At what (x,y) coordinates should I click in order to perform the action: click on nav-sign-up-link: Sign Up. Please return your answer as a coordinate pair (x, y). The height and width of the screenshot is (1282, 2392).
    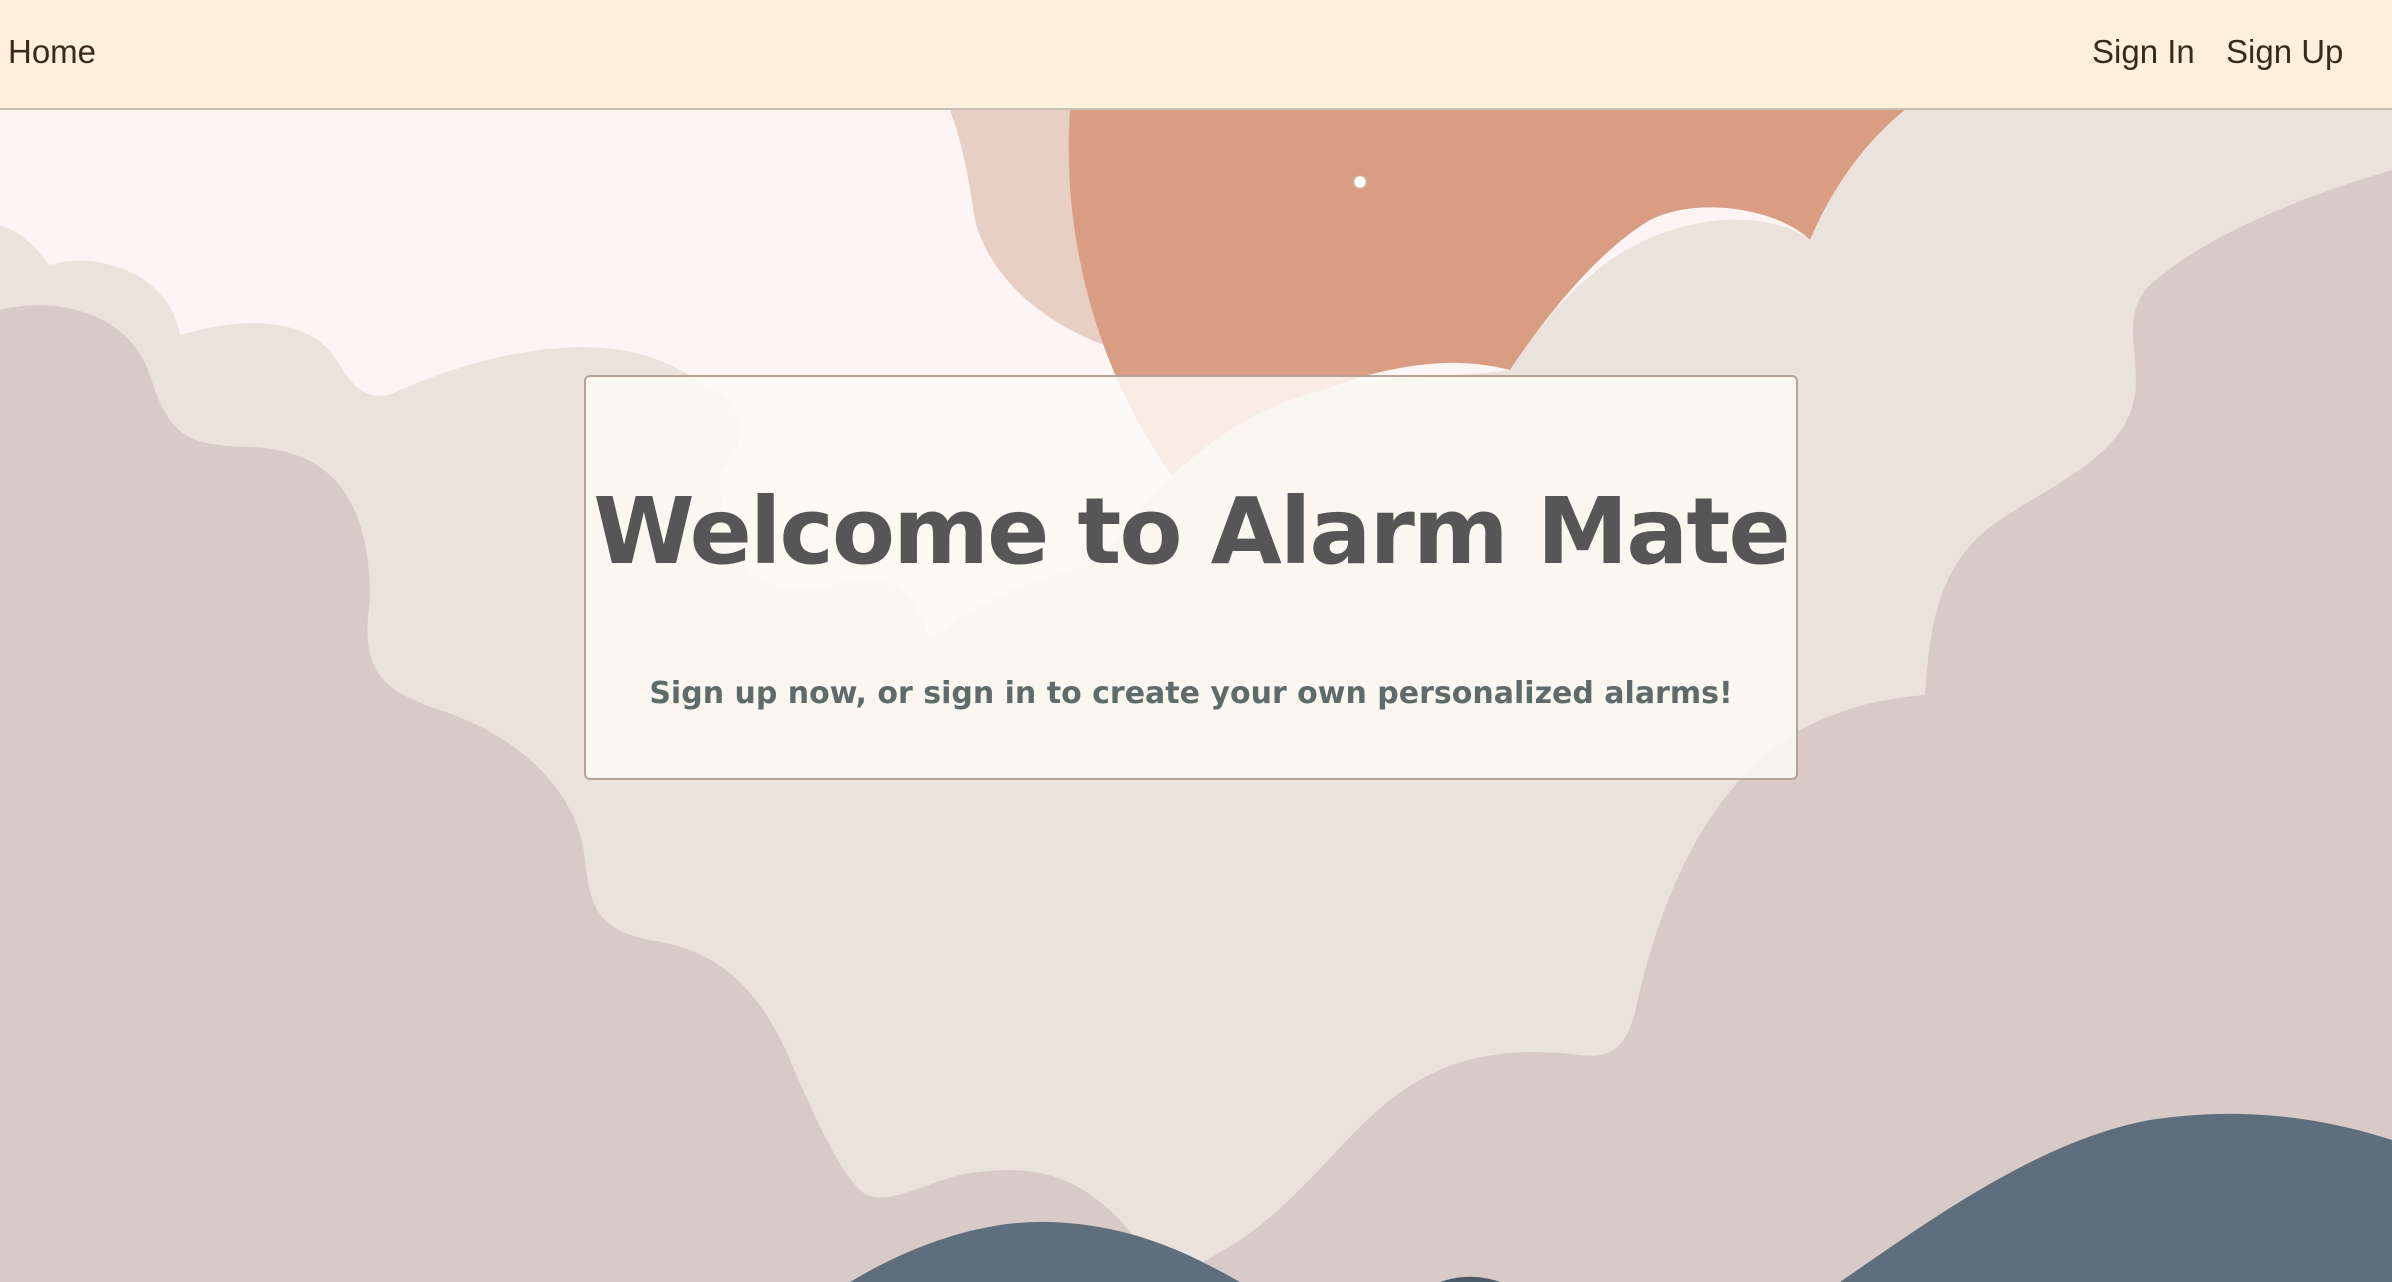
    Looking at the image, I should click on (2284, 52).